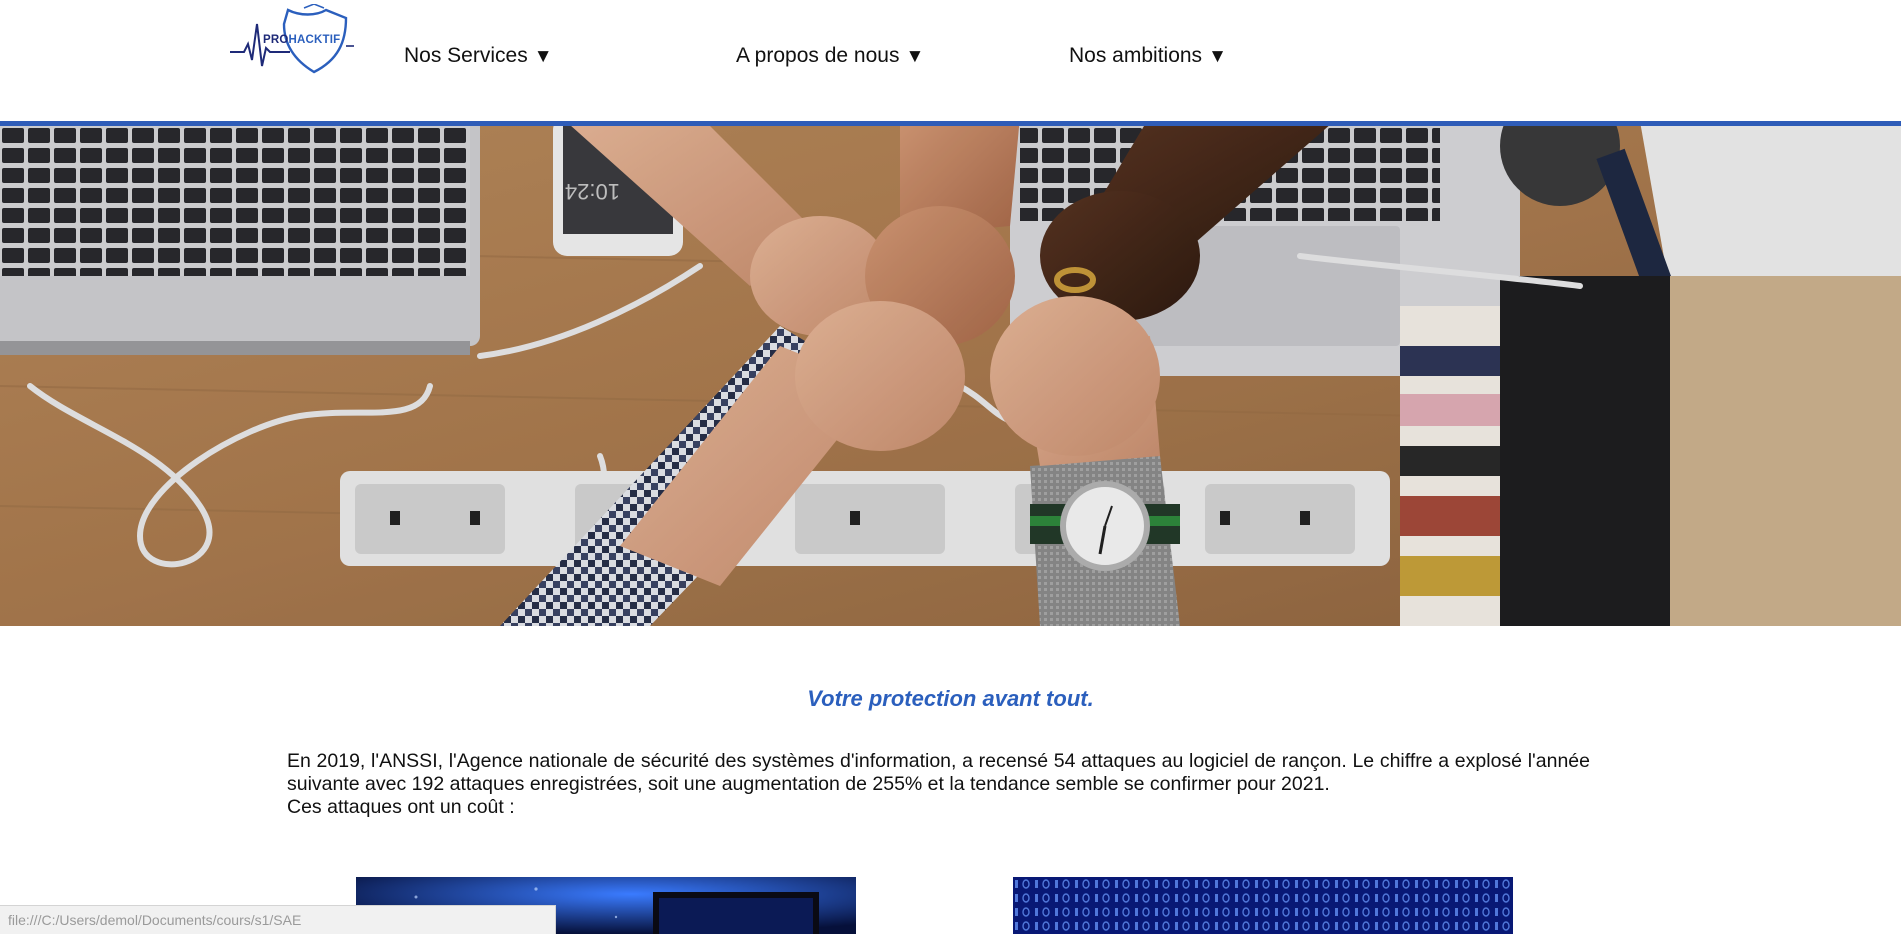 The height and width of the screenshot is (934, 1901). I want to click on logo-text-pro: PRO, so click(276, 40).